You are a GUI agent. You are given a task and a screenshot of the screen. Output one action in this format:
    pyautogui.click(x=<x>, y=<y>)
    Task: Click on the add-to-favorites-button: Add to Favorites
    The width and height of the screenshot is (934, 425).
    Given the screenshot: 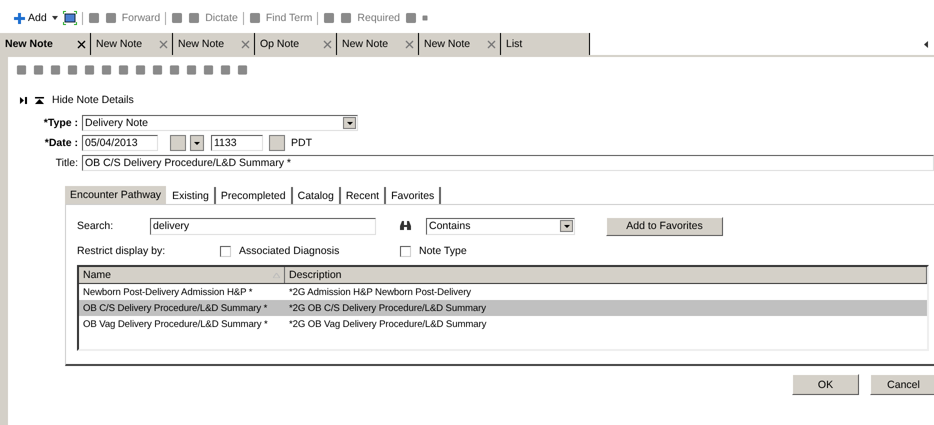 What is the action you would take?
    pyautogui.click(x=664, y=226)
    